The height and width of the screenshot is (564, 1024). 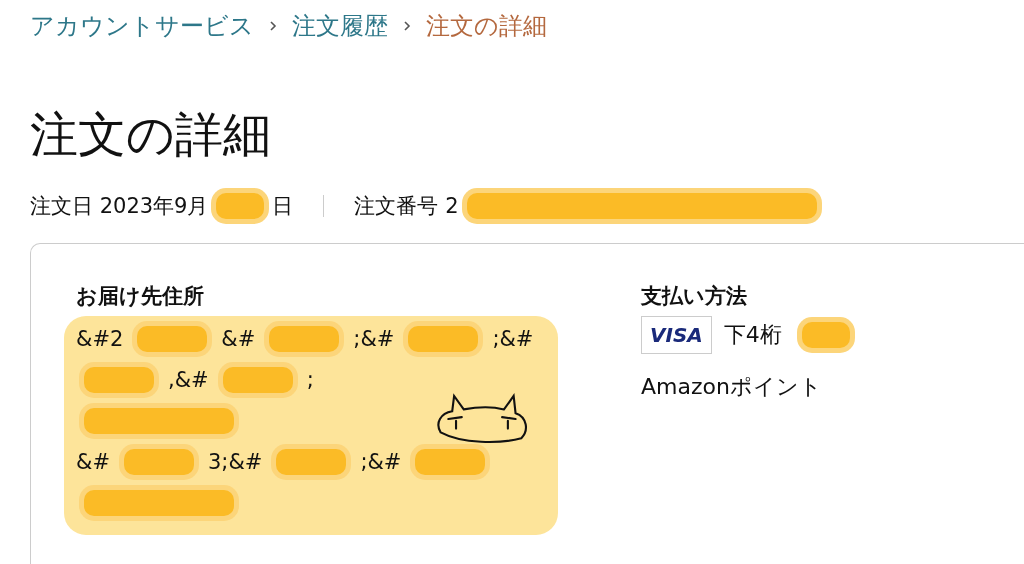 I want to click on order-info-text: 注文番号 2, so click(x=406, y=206).